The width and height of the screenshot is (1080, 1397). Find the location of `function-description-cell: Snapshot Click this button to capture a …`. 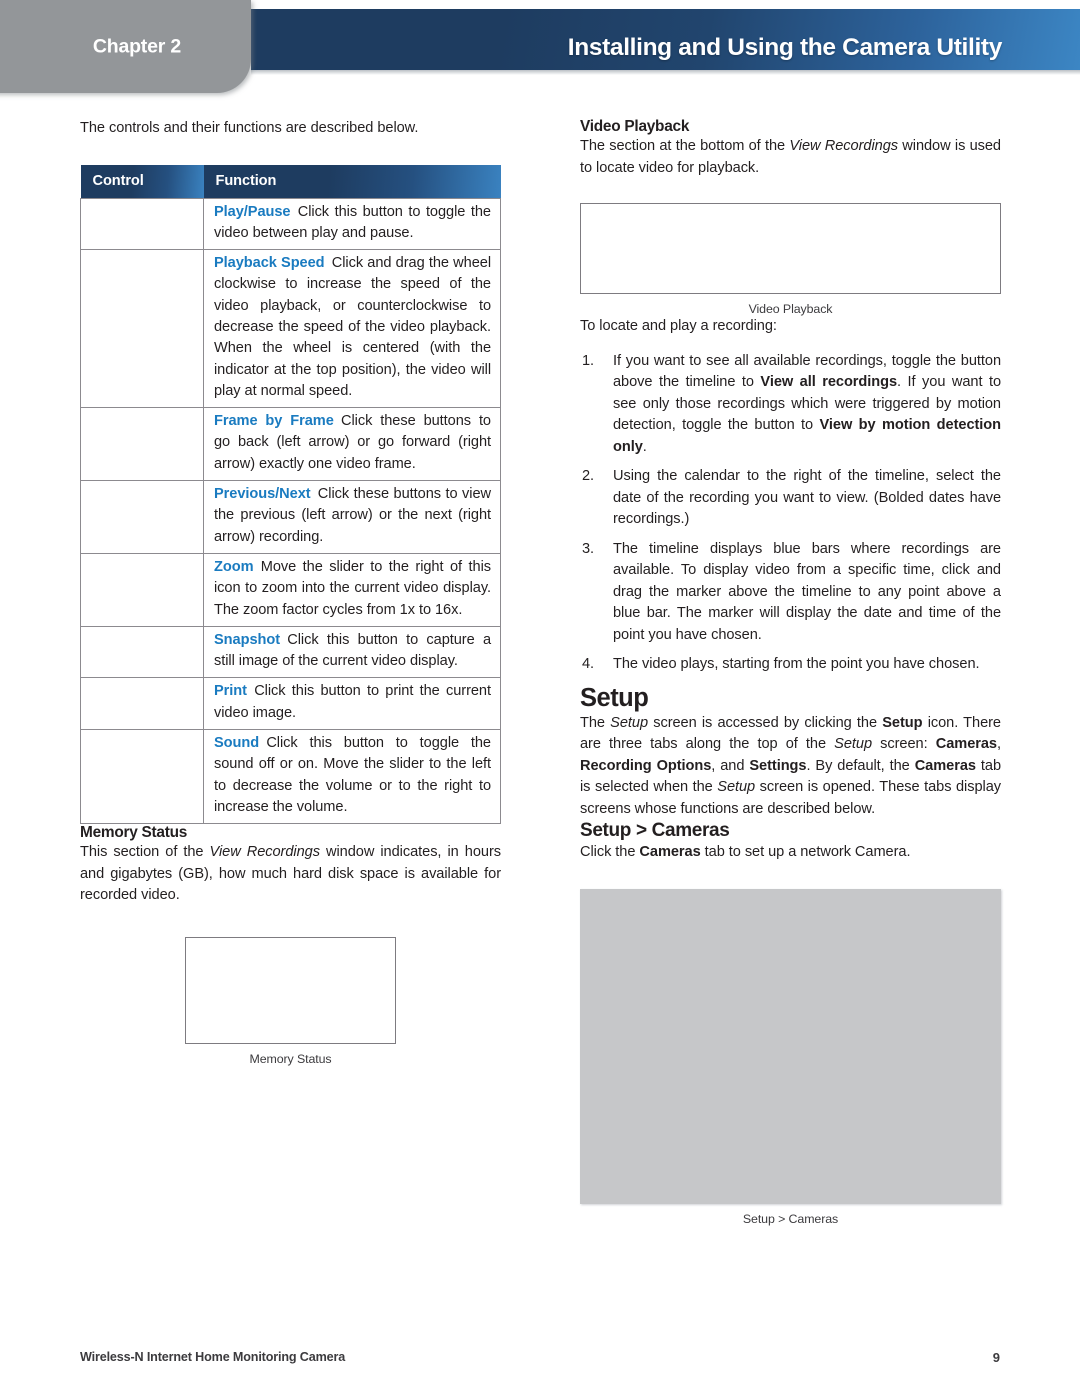

function-description-cell: Snapshot Click this button to capture a … is located at coordinates (352, 652).